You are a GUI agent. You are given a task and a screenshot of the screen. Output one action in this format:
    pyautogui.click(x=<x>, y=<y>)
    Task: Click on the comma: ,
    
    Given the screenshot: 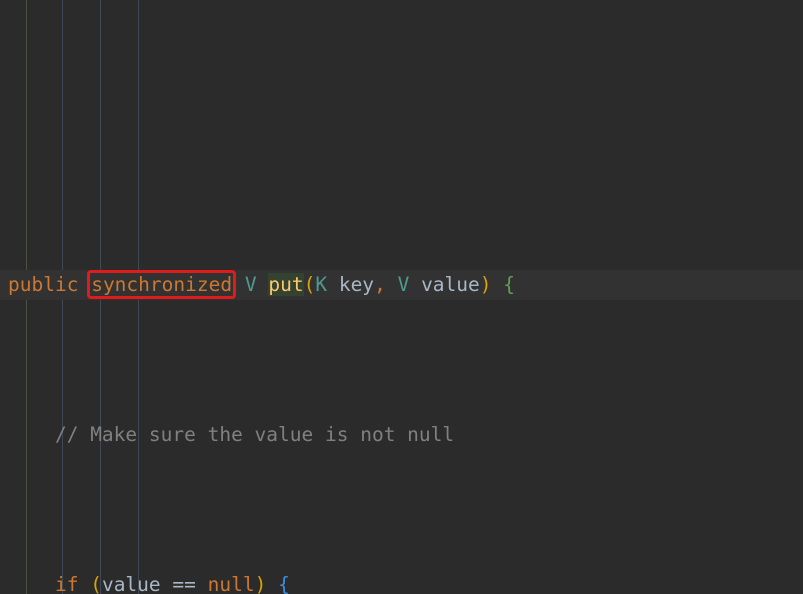 What is the action you would take?
    pyautogui.click(x=380, y=284)
    